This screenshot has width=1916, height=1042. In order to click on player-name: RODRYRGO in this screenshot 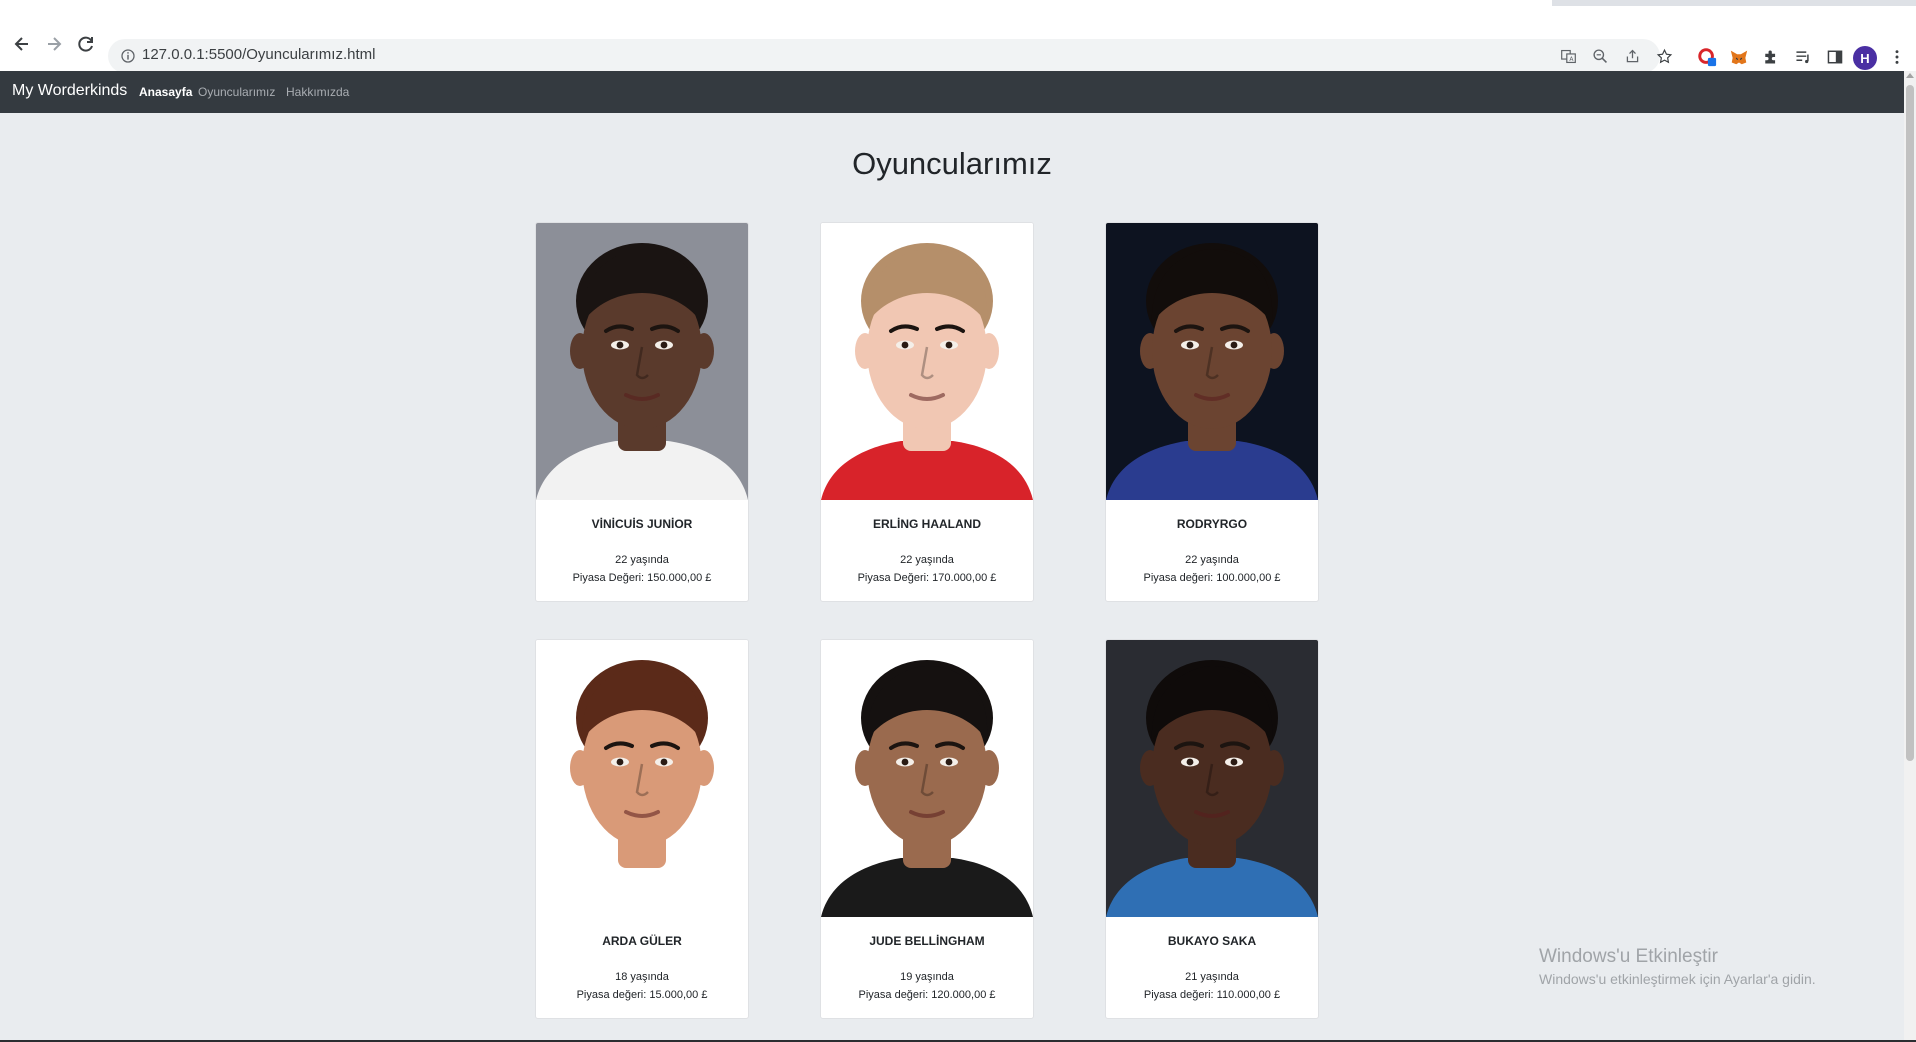, I will do `click(1212, 524)`.